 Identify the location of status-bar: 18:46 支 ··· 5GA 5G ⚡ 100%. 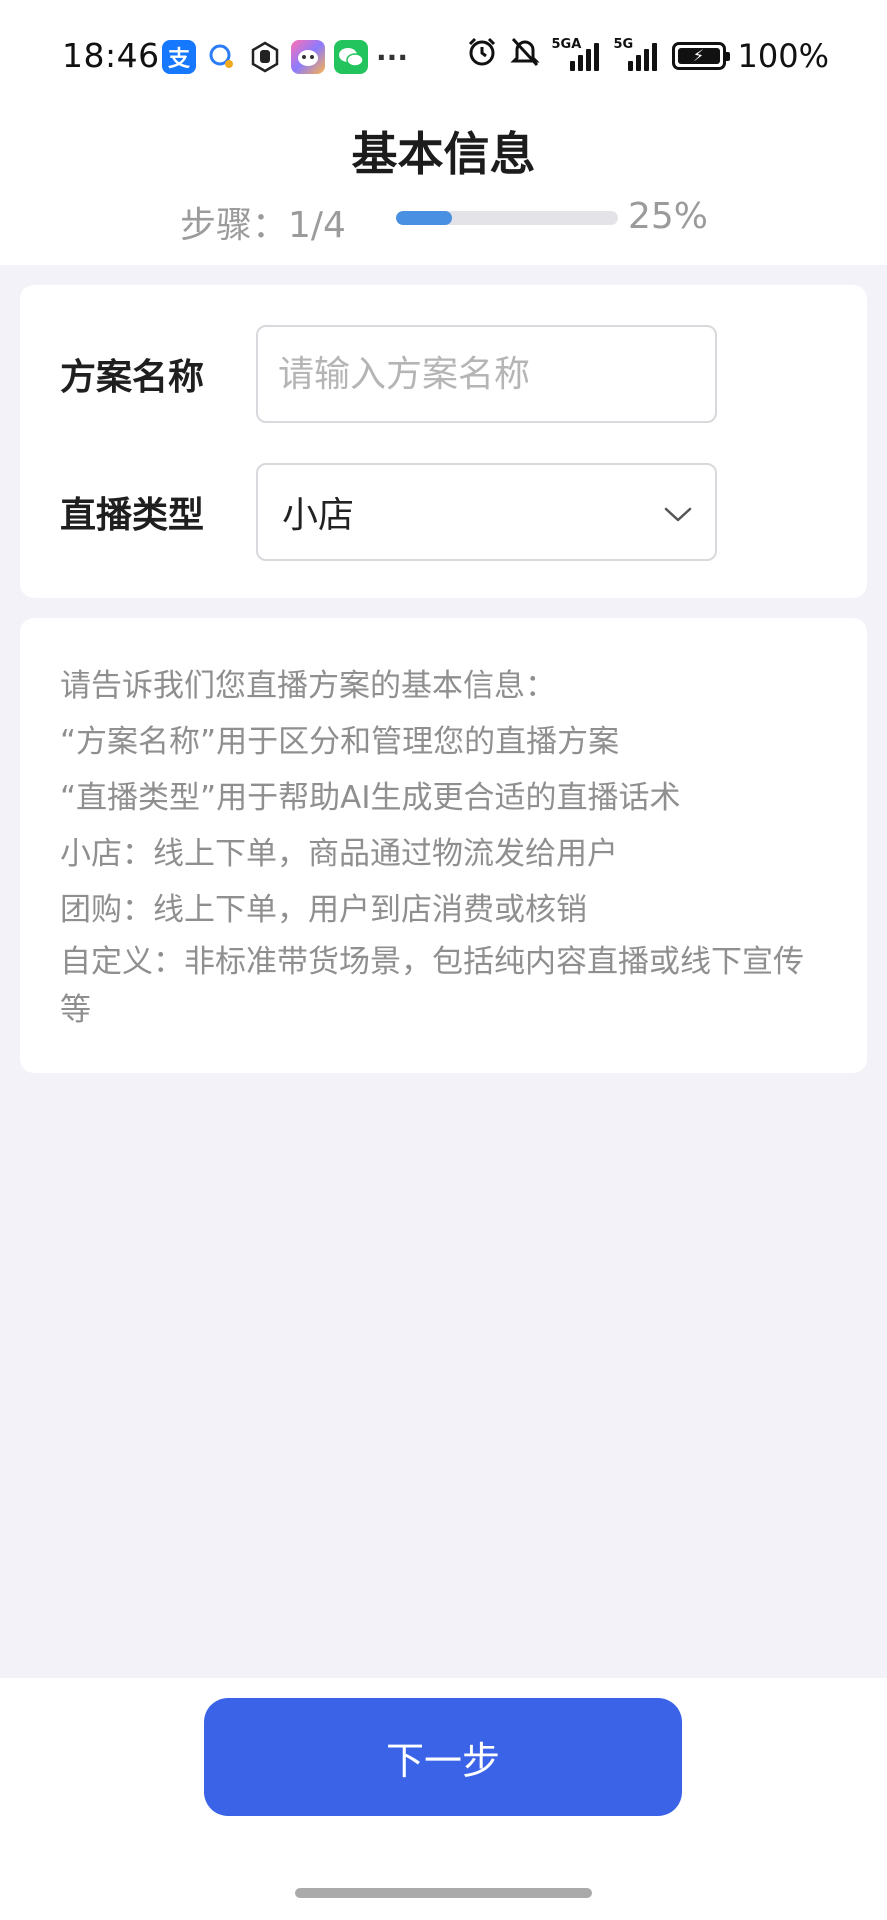
(443, 56).